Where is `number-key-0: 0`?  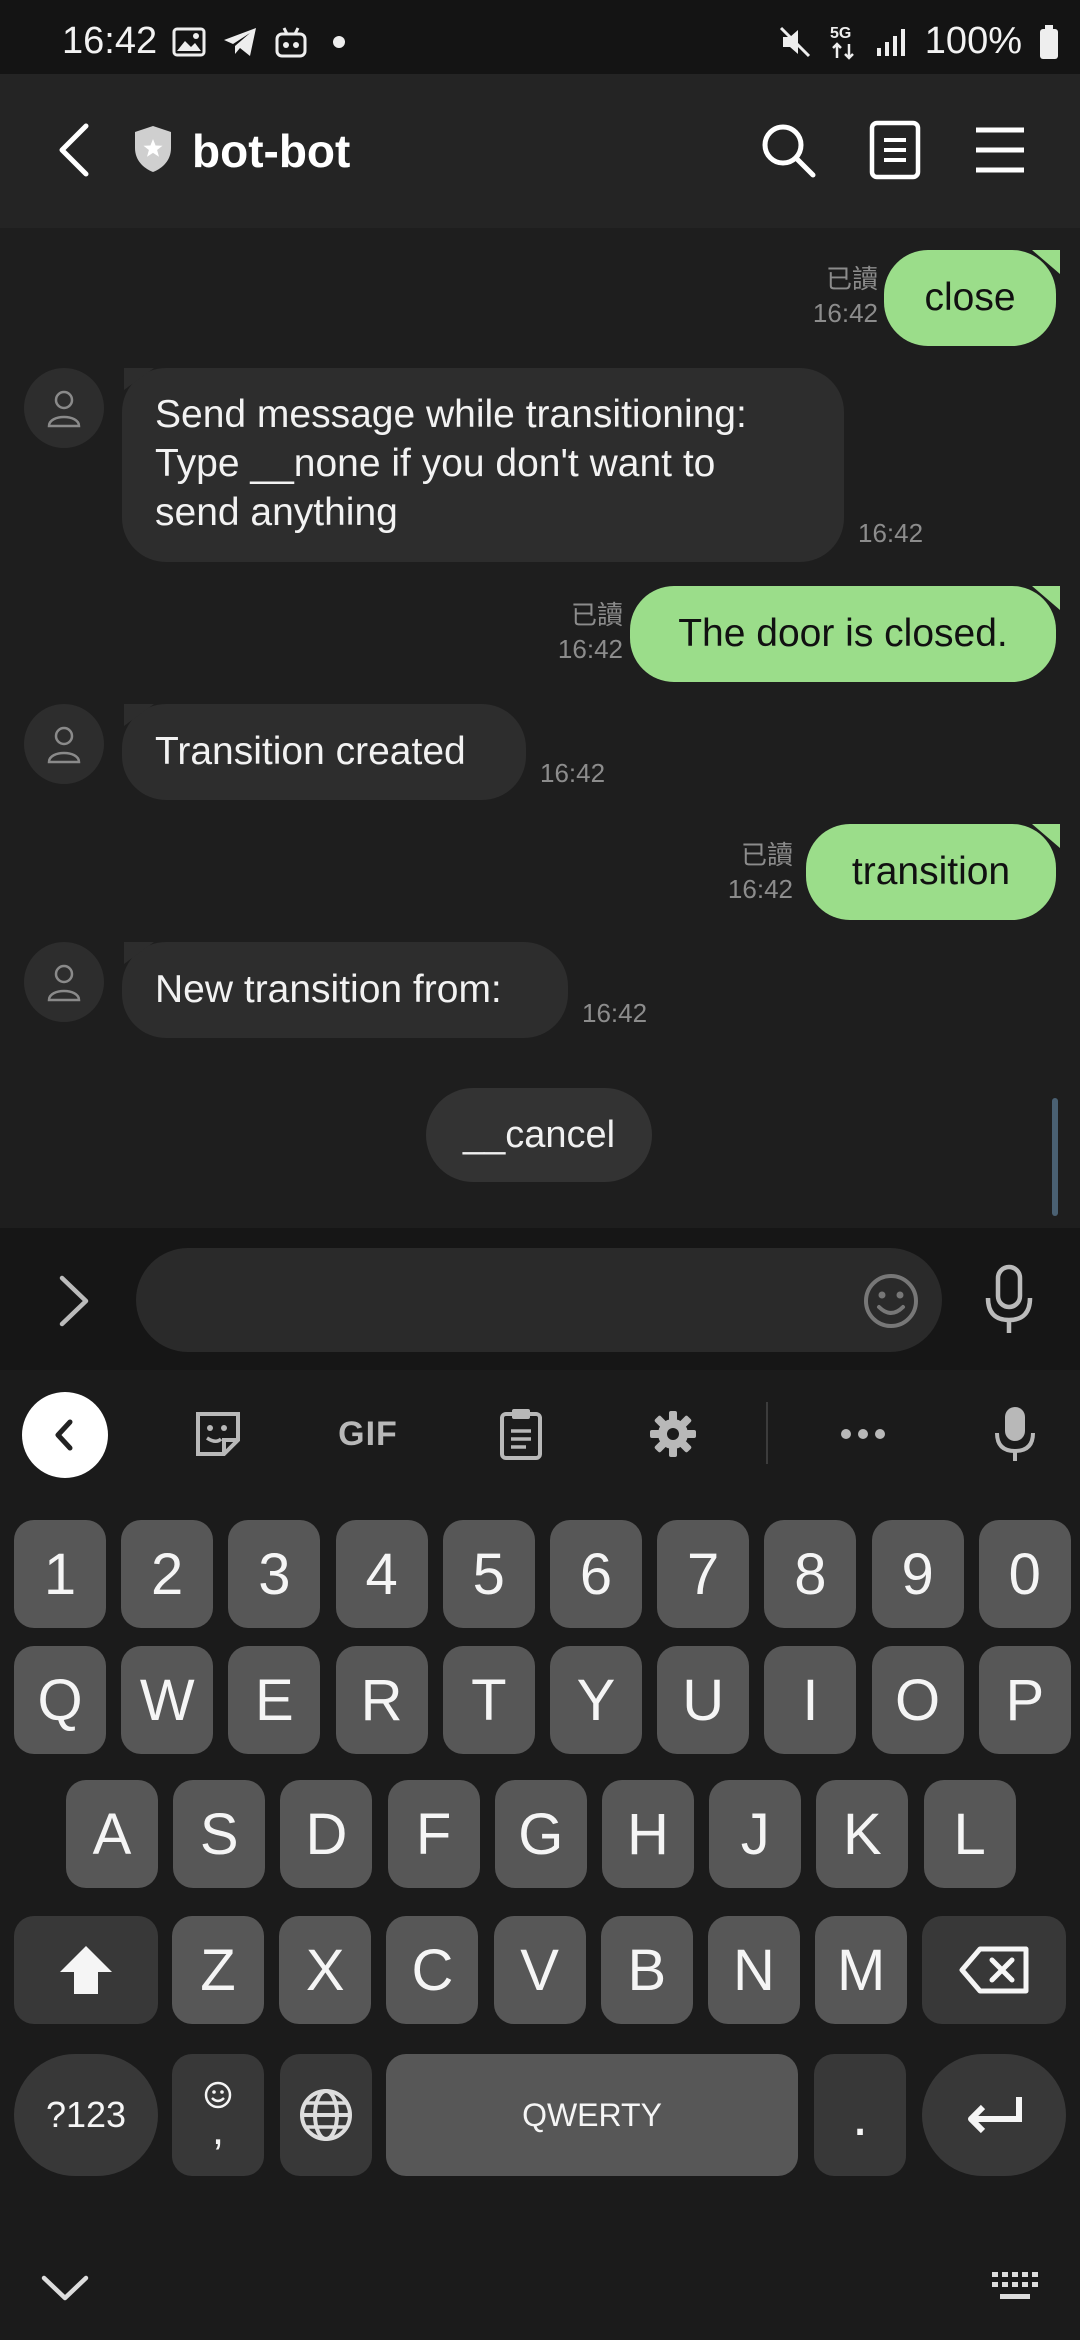
number-key-0: 0 is located at coordinates (1024, 1574).